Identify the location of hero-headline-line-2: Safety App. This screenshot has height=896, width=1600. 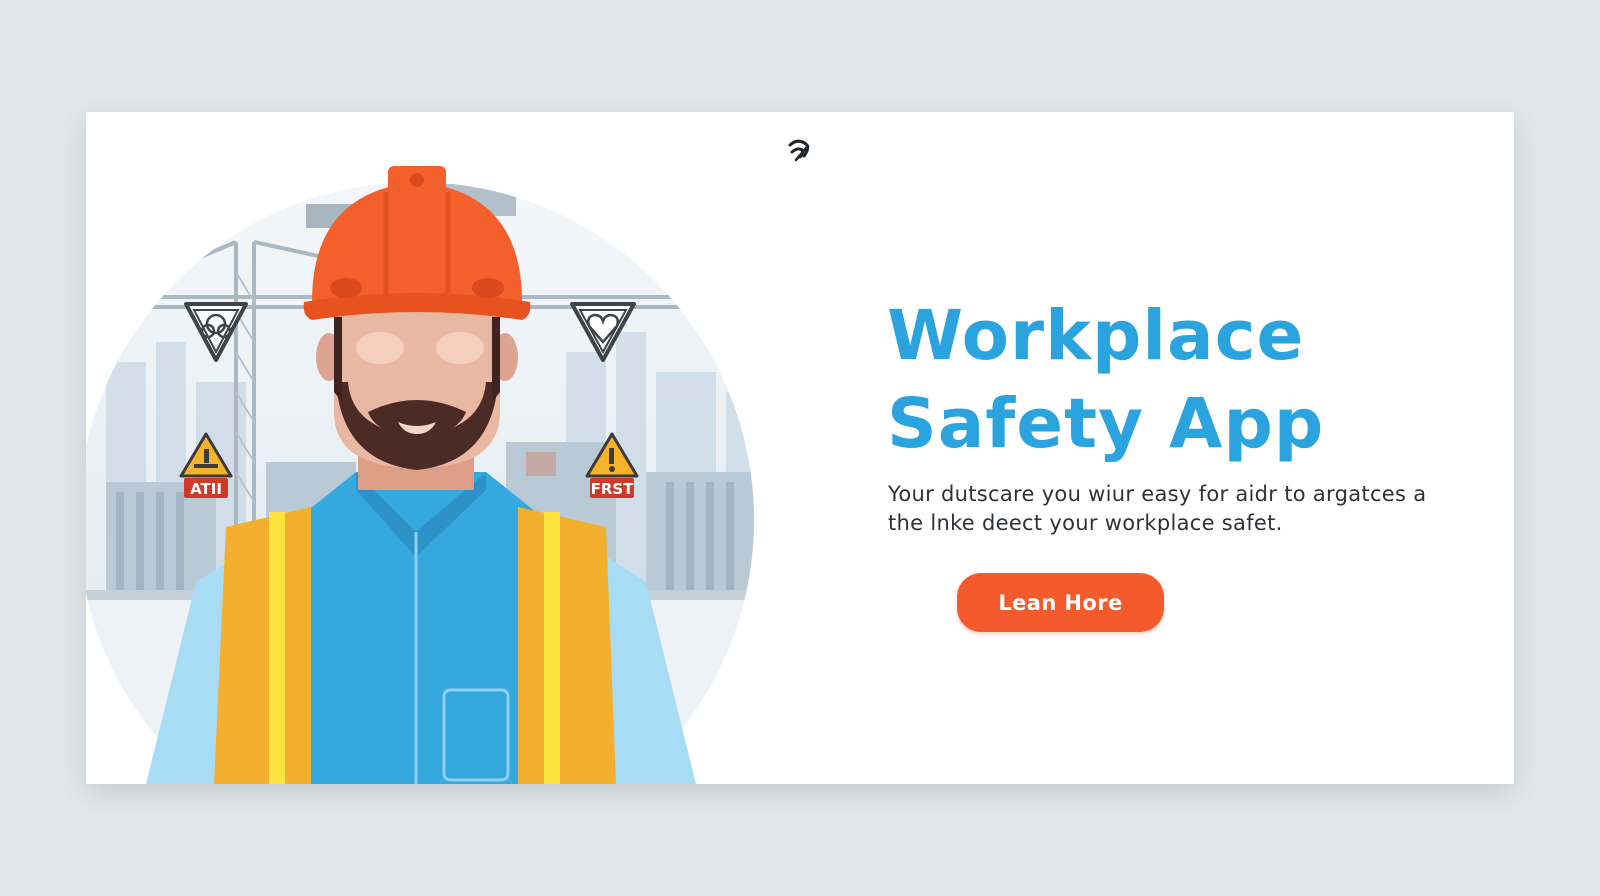
(1106, 424).